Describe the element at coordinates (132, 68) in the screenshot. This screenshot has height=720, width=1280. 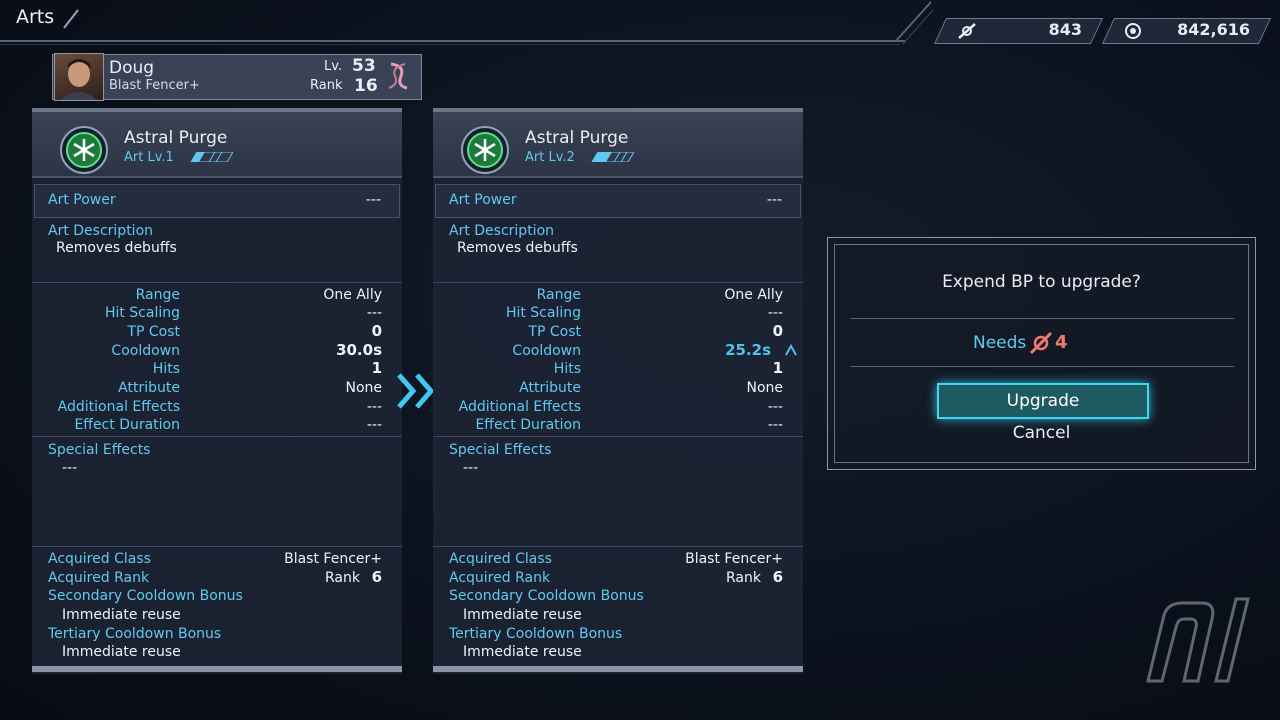
I see `character-name: Doug` at that location.